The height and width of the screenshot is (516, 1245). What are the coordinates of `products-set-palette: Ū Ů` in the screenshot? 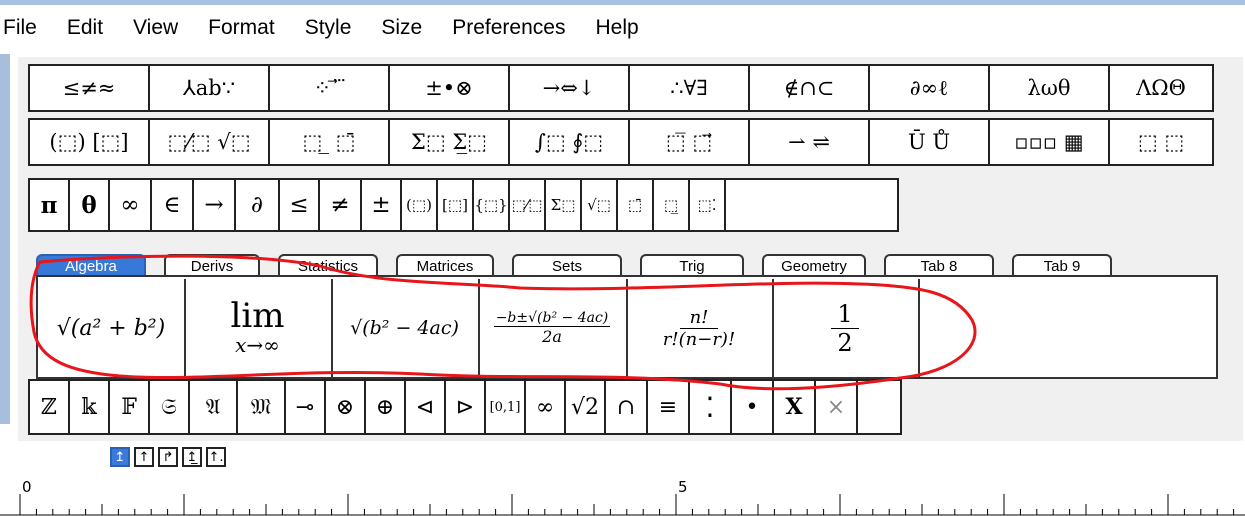 It's located at (929, 142).